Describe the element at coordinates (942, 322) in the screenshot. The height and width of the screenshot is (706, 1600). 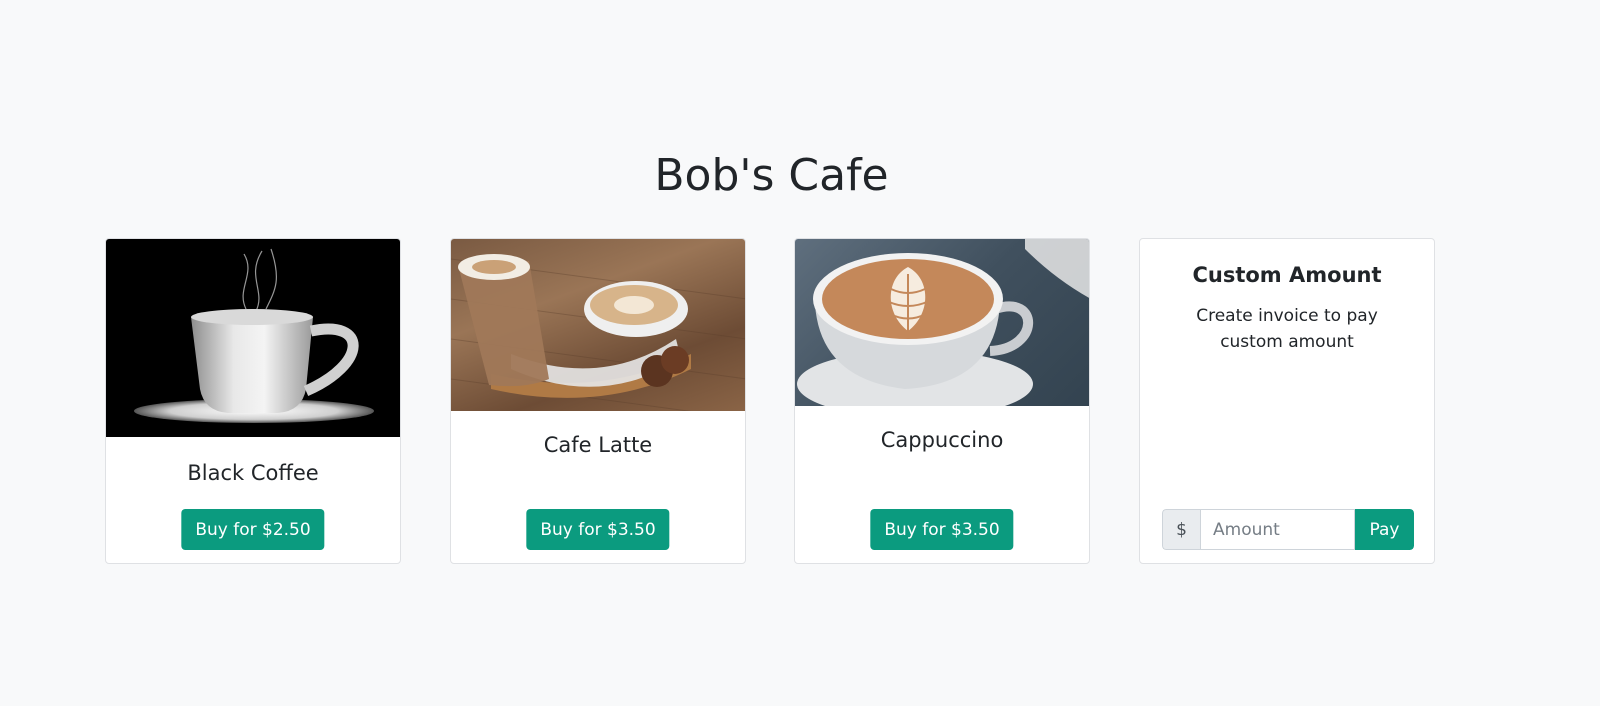
I see `cappuccino-image` at that location.